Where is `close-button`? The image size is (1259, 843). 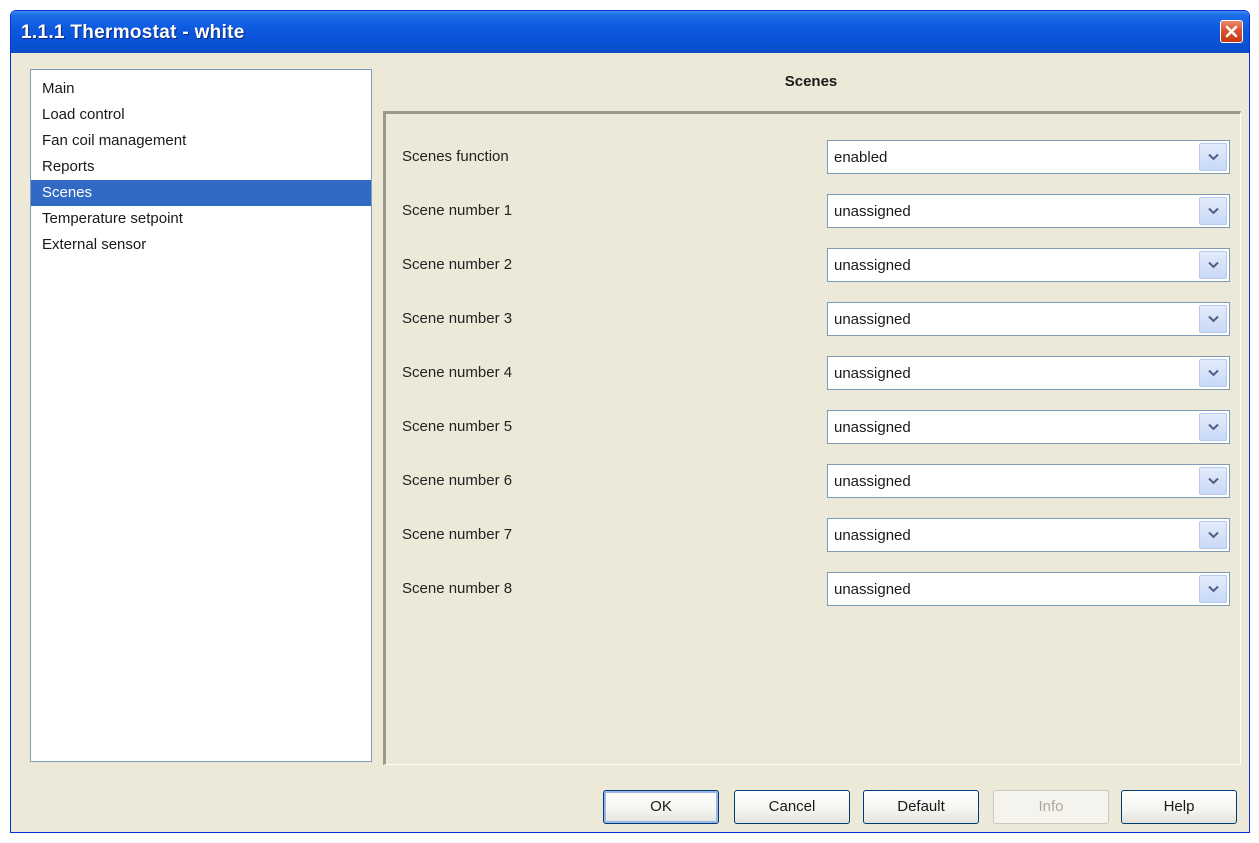 close-button is located at coordinates (1231, 31).